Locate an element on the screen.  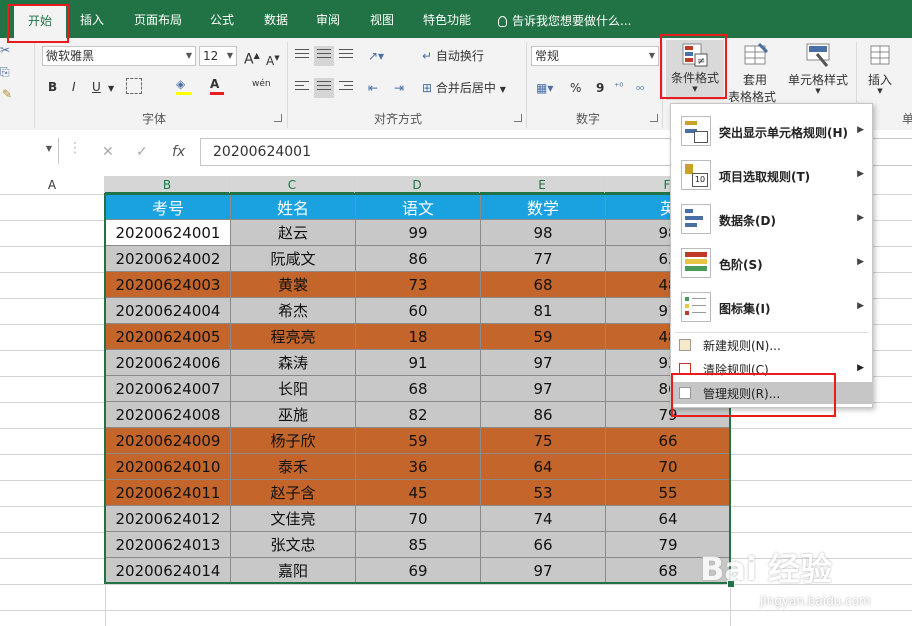
merge-center-button: ⊞ 合并后居中 ▼ is located at coordinates (464, 89).